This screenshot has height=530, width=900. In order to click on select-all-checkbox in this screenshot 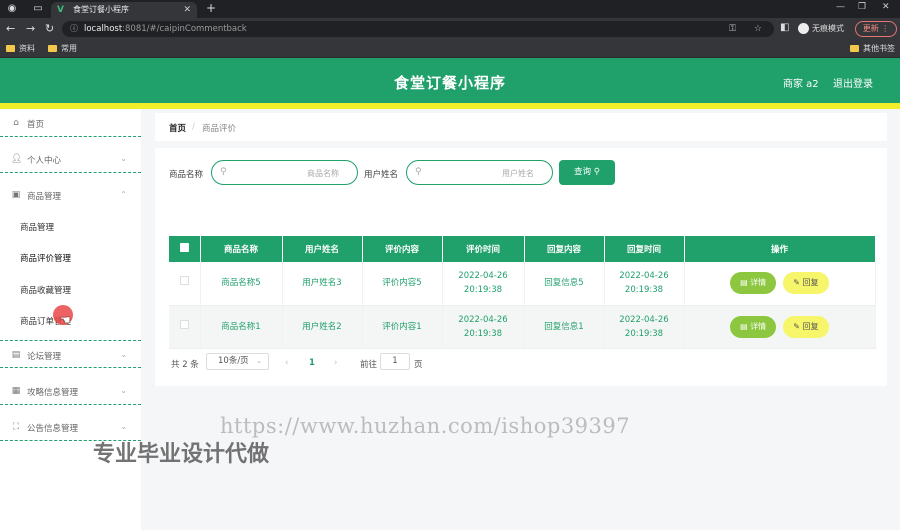, I will do `click(184, 247)`.